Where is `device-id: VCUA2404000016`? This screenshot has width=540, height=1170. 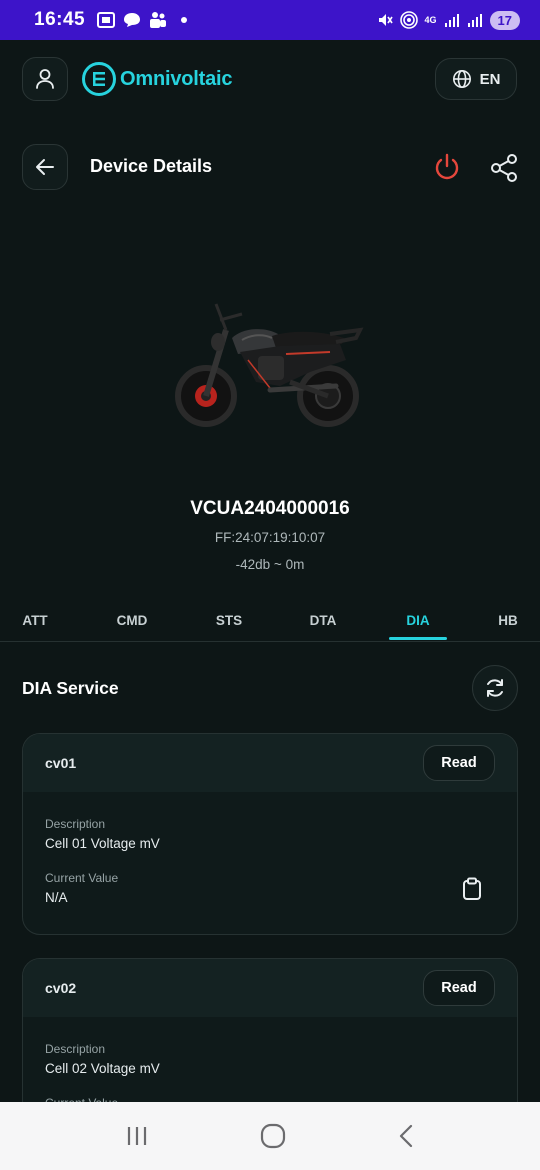 device-id: VCUA2404000016 is located at coordinates (270, 508).